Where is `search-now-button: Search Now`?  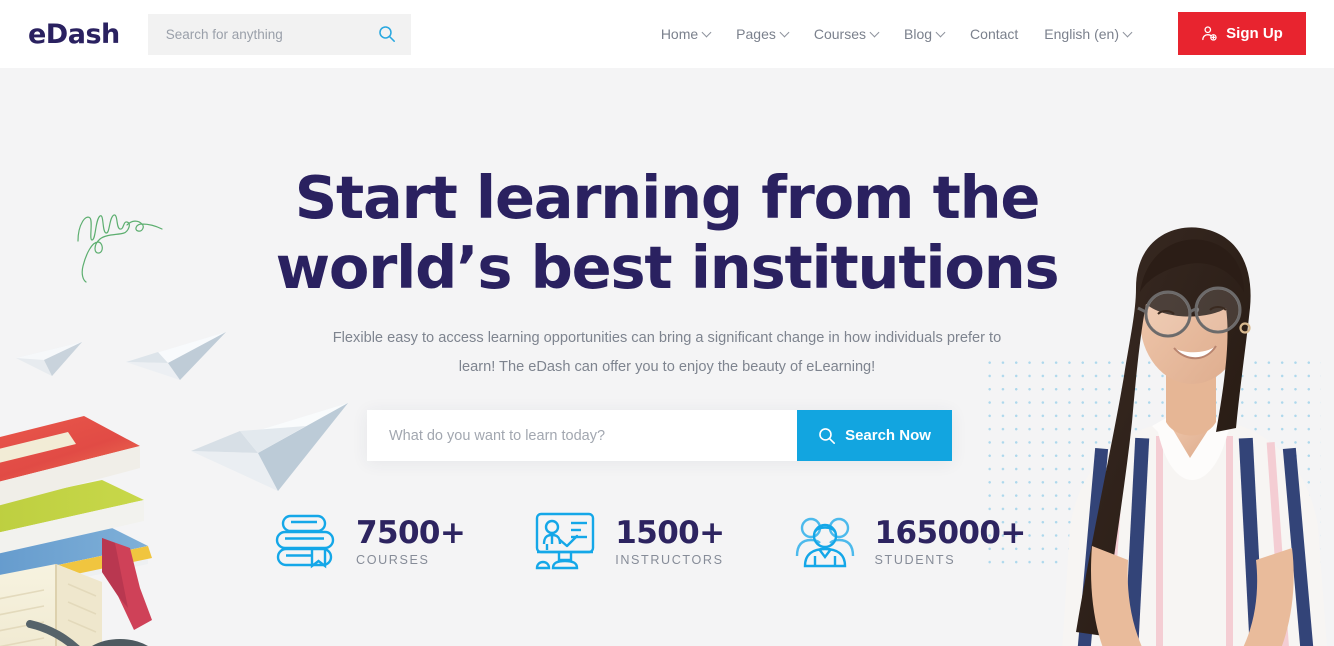 search-now-button: Search Now is located at coordinates (874, 435).